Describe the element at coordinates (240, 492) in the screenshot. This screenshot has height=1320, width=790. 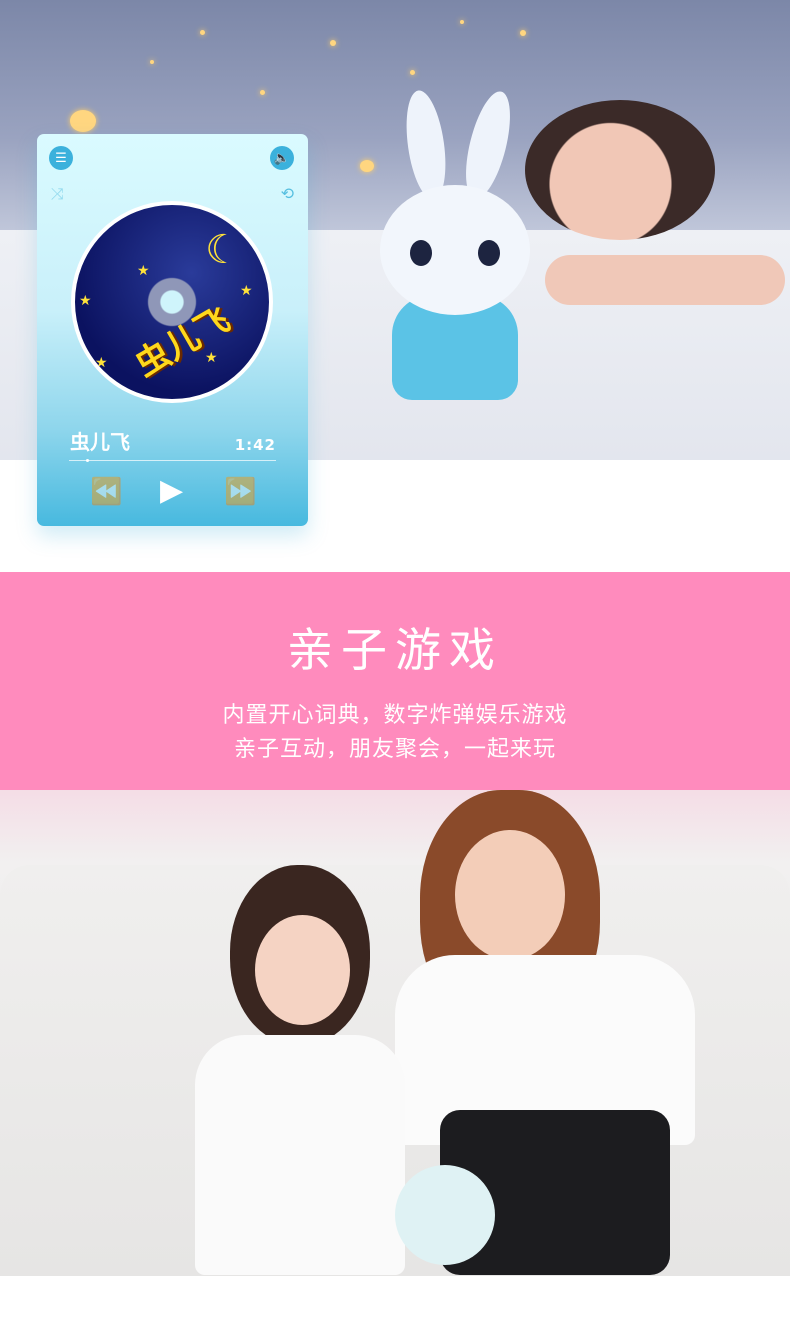
I see `fast-forward-icon: ⏩` at that location.